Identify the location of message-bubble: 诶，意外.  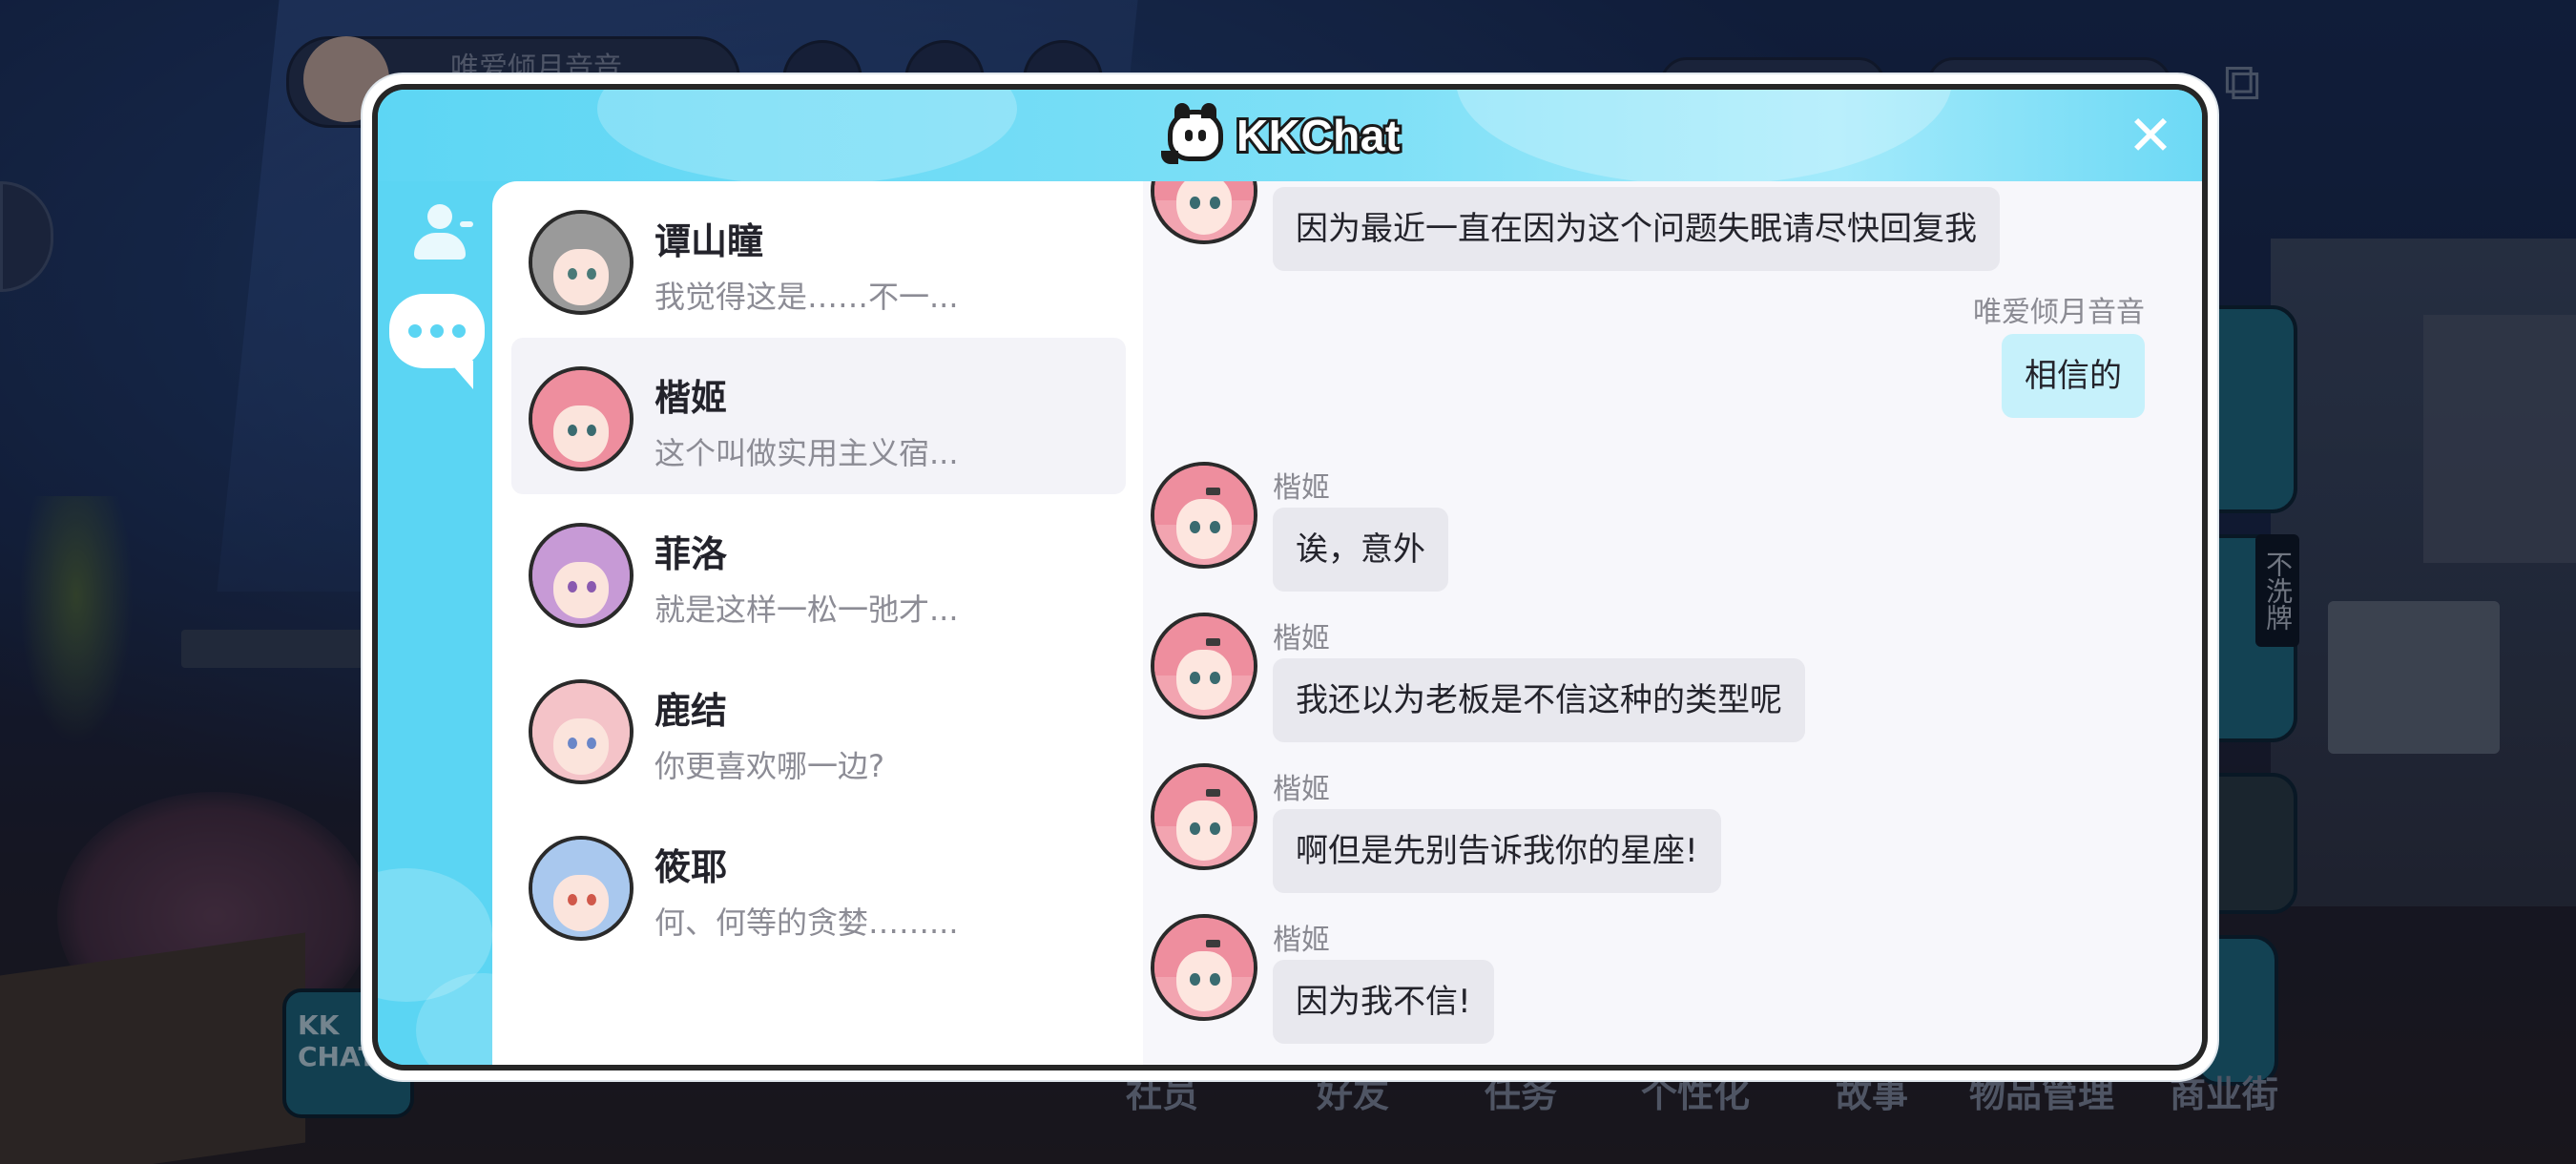
(1360, 550).